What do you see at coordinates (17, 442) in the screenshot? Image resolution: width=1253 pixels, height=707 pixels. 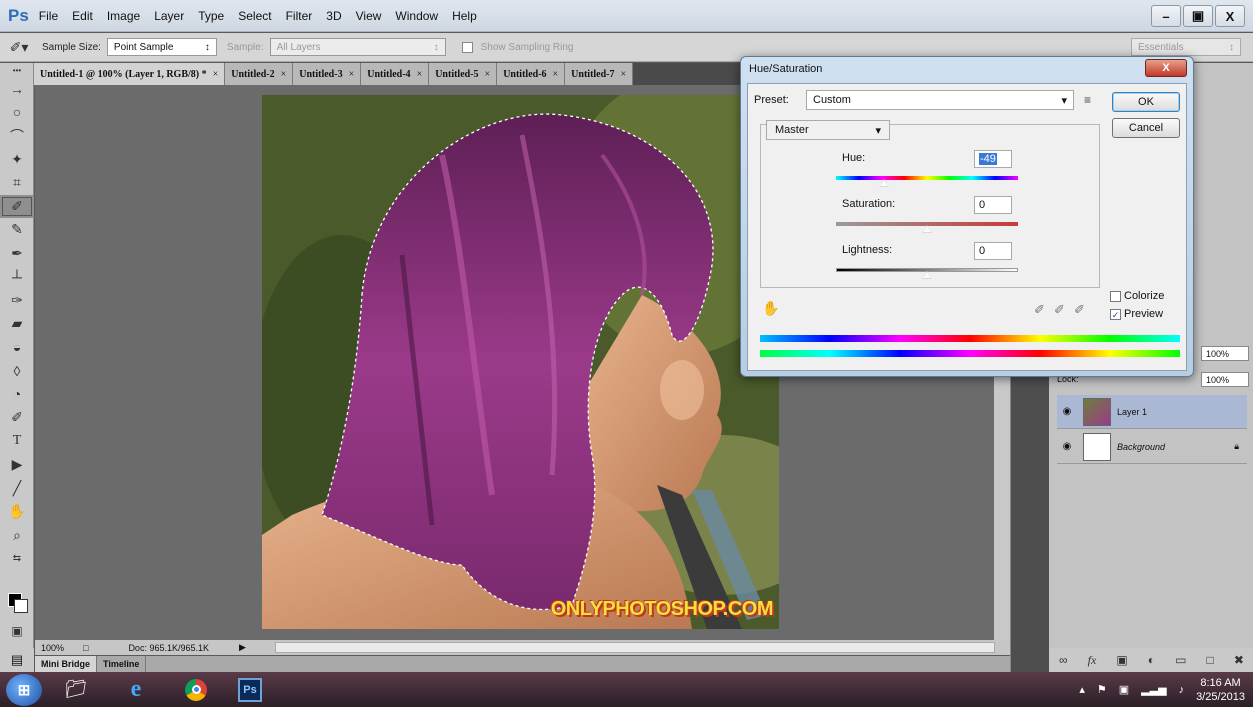 I see `type-tool-icon: T` at bounding box center [17, 442].